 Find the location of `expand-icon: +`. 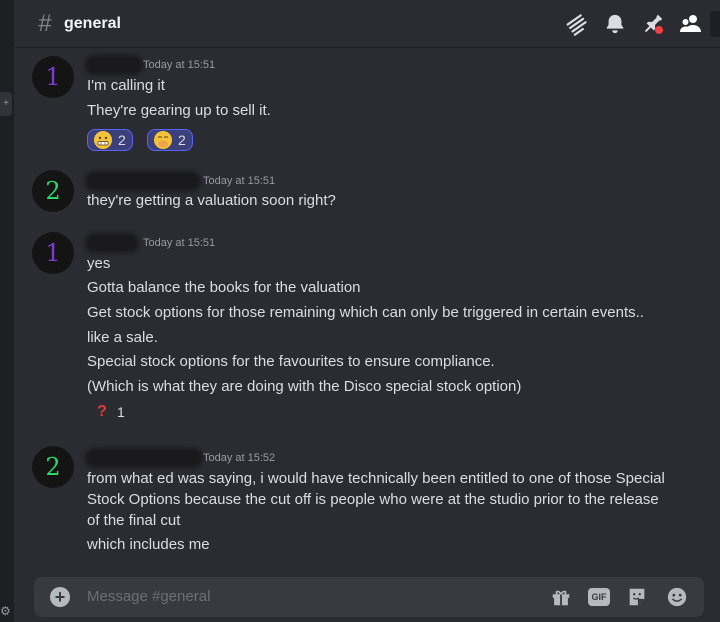

expand-icon: + is located at coordinates (6, 104).